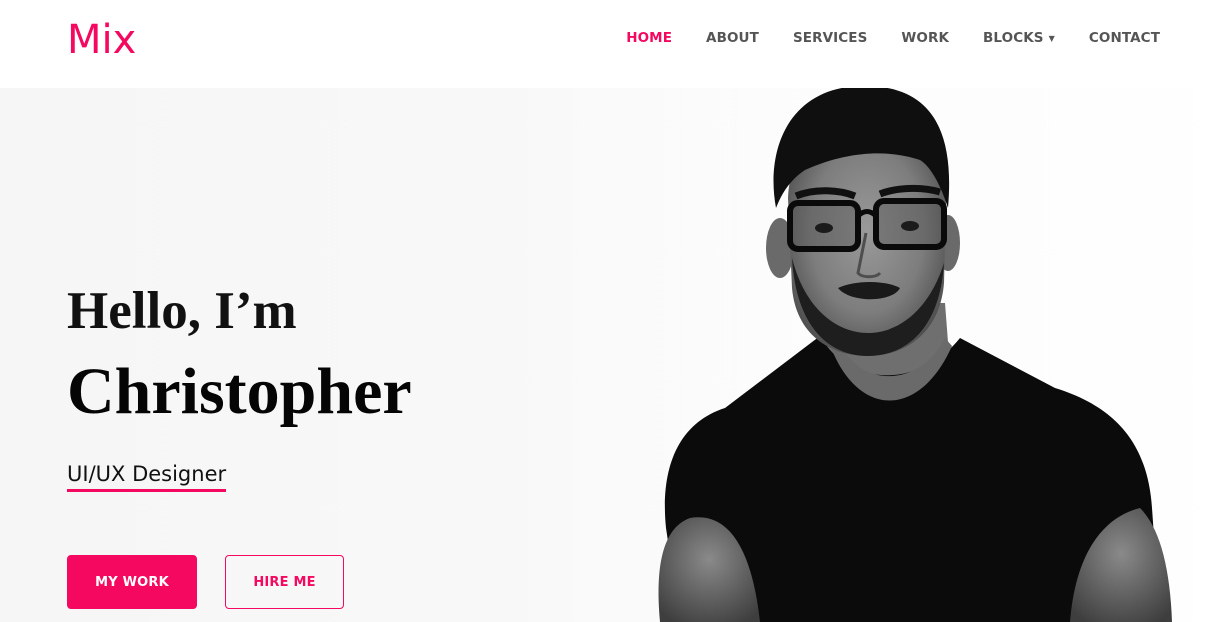 The height and width of the screenshot is (622, 1226). I want to click on hero-role: UI/UX Designer, so click(147, 476).